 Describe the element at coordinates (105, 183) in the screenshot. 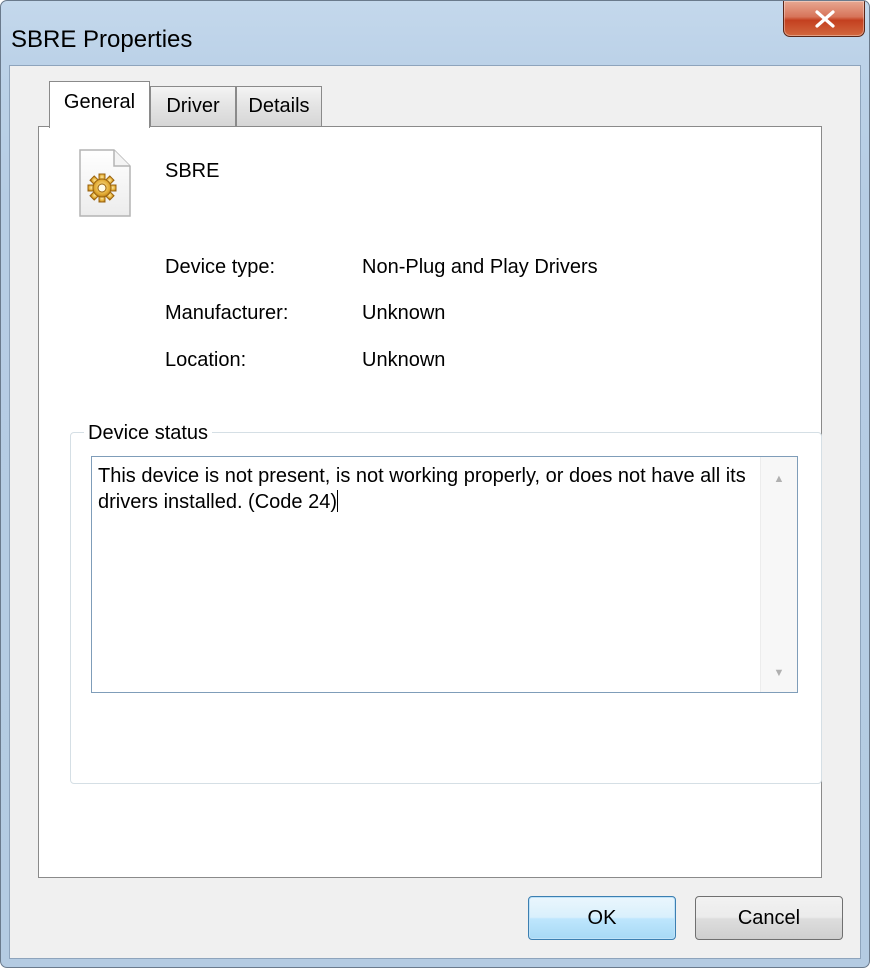

I see `gear-file-icon` at that location.